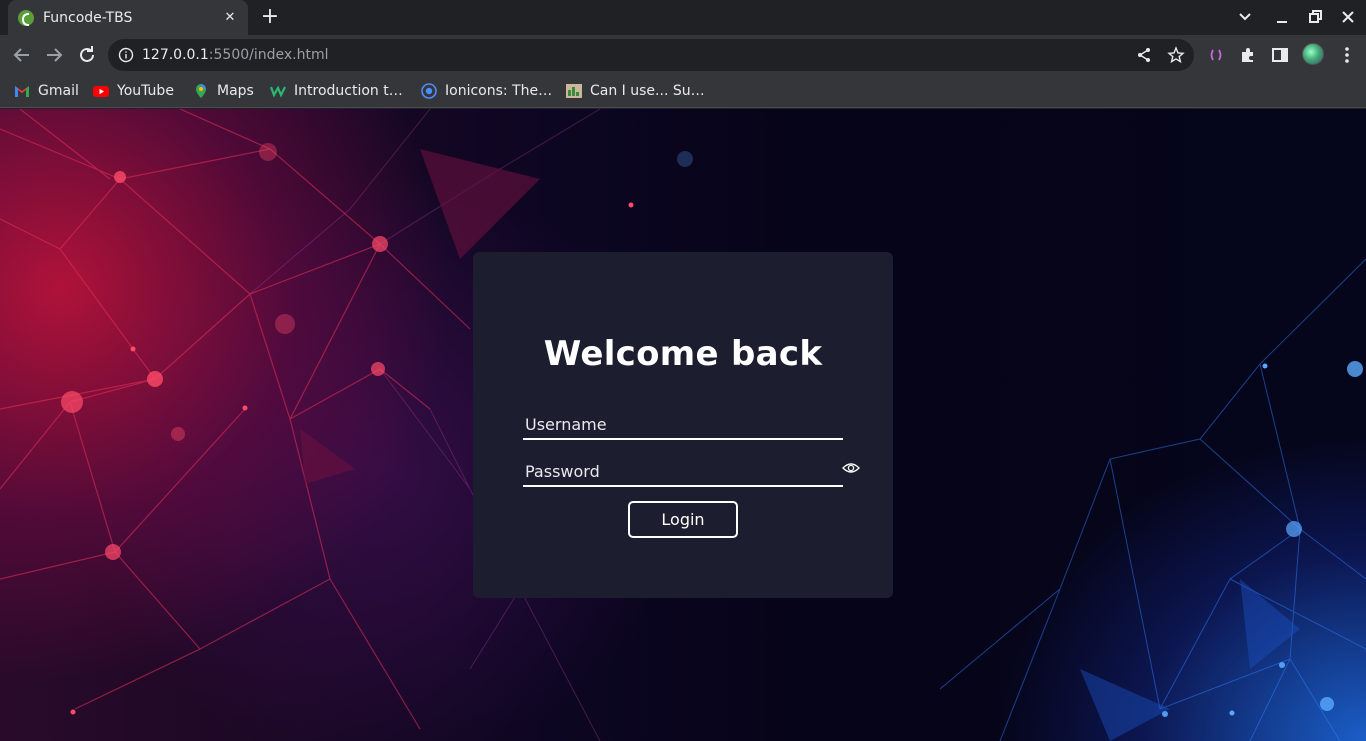 This screenshot has height=741, width=1366. Describe the element at coordinates (1144, 55) in the screenshot. I see `share-icon` at that location.